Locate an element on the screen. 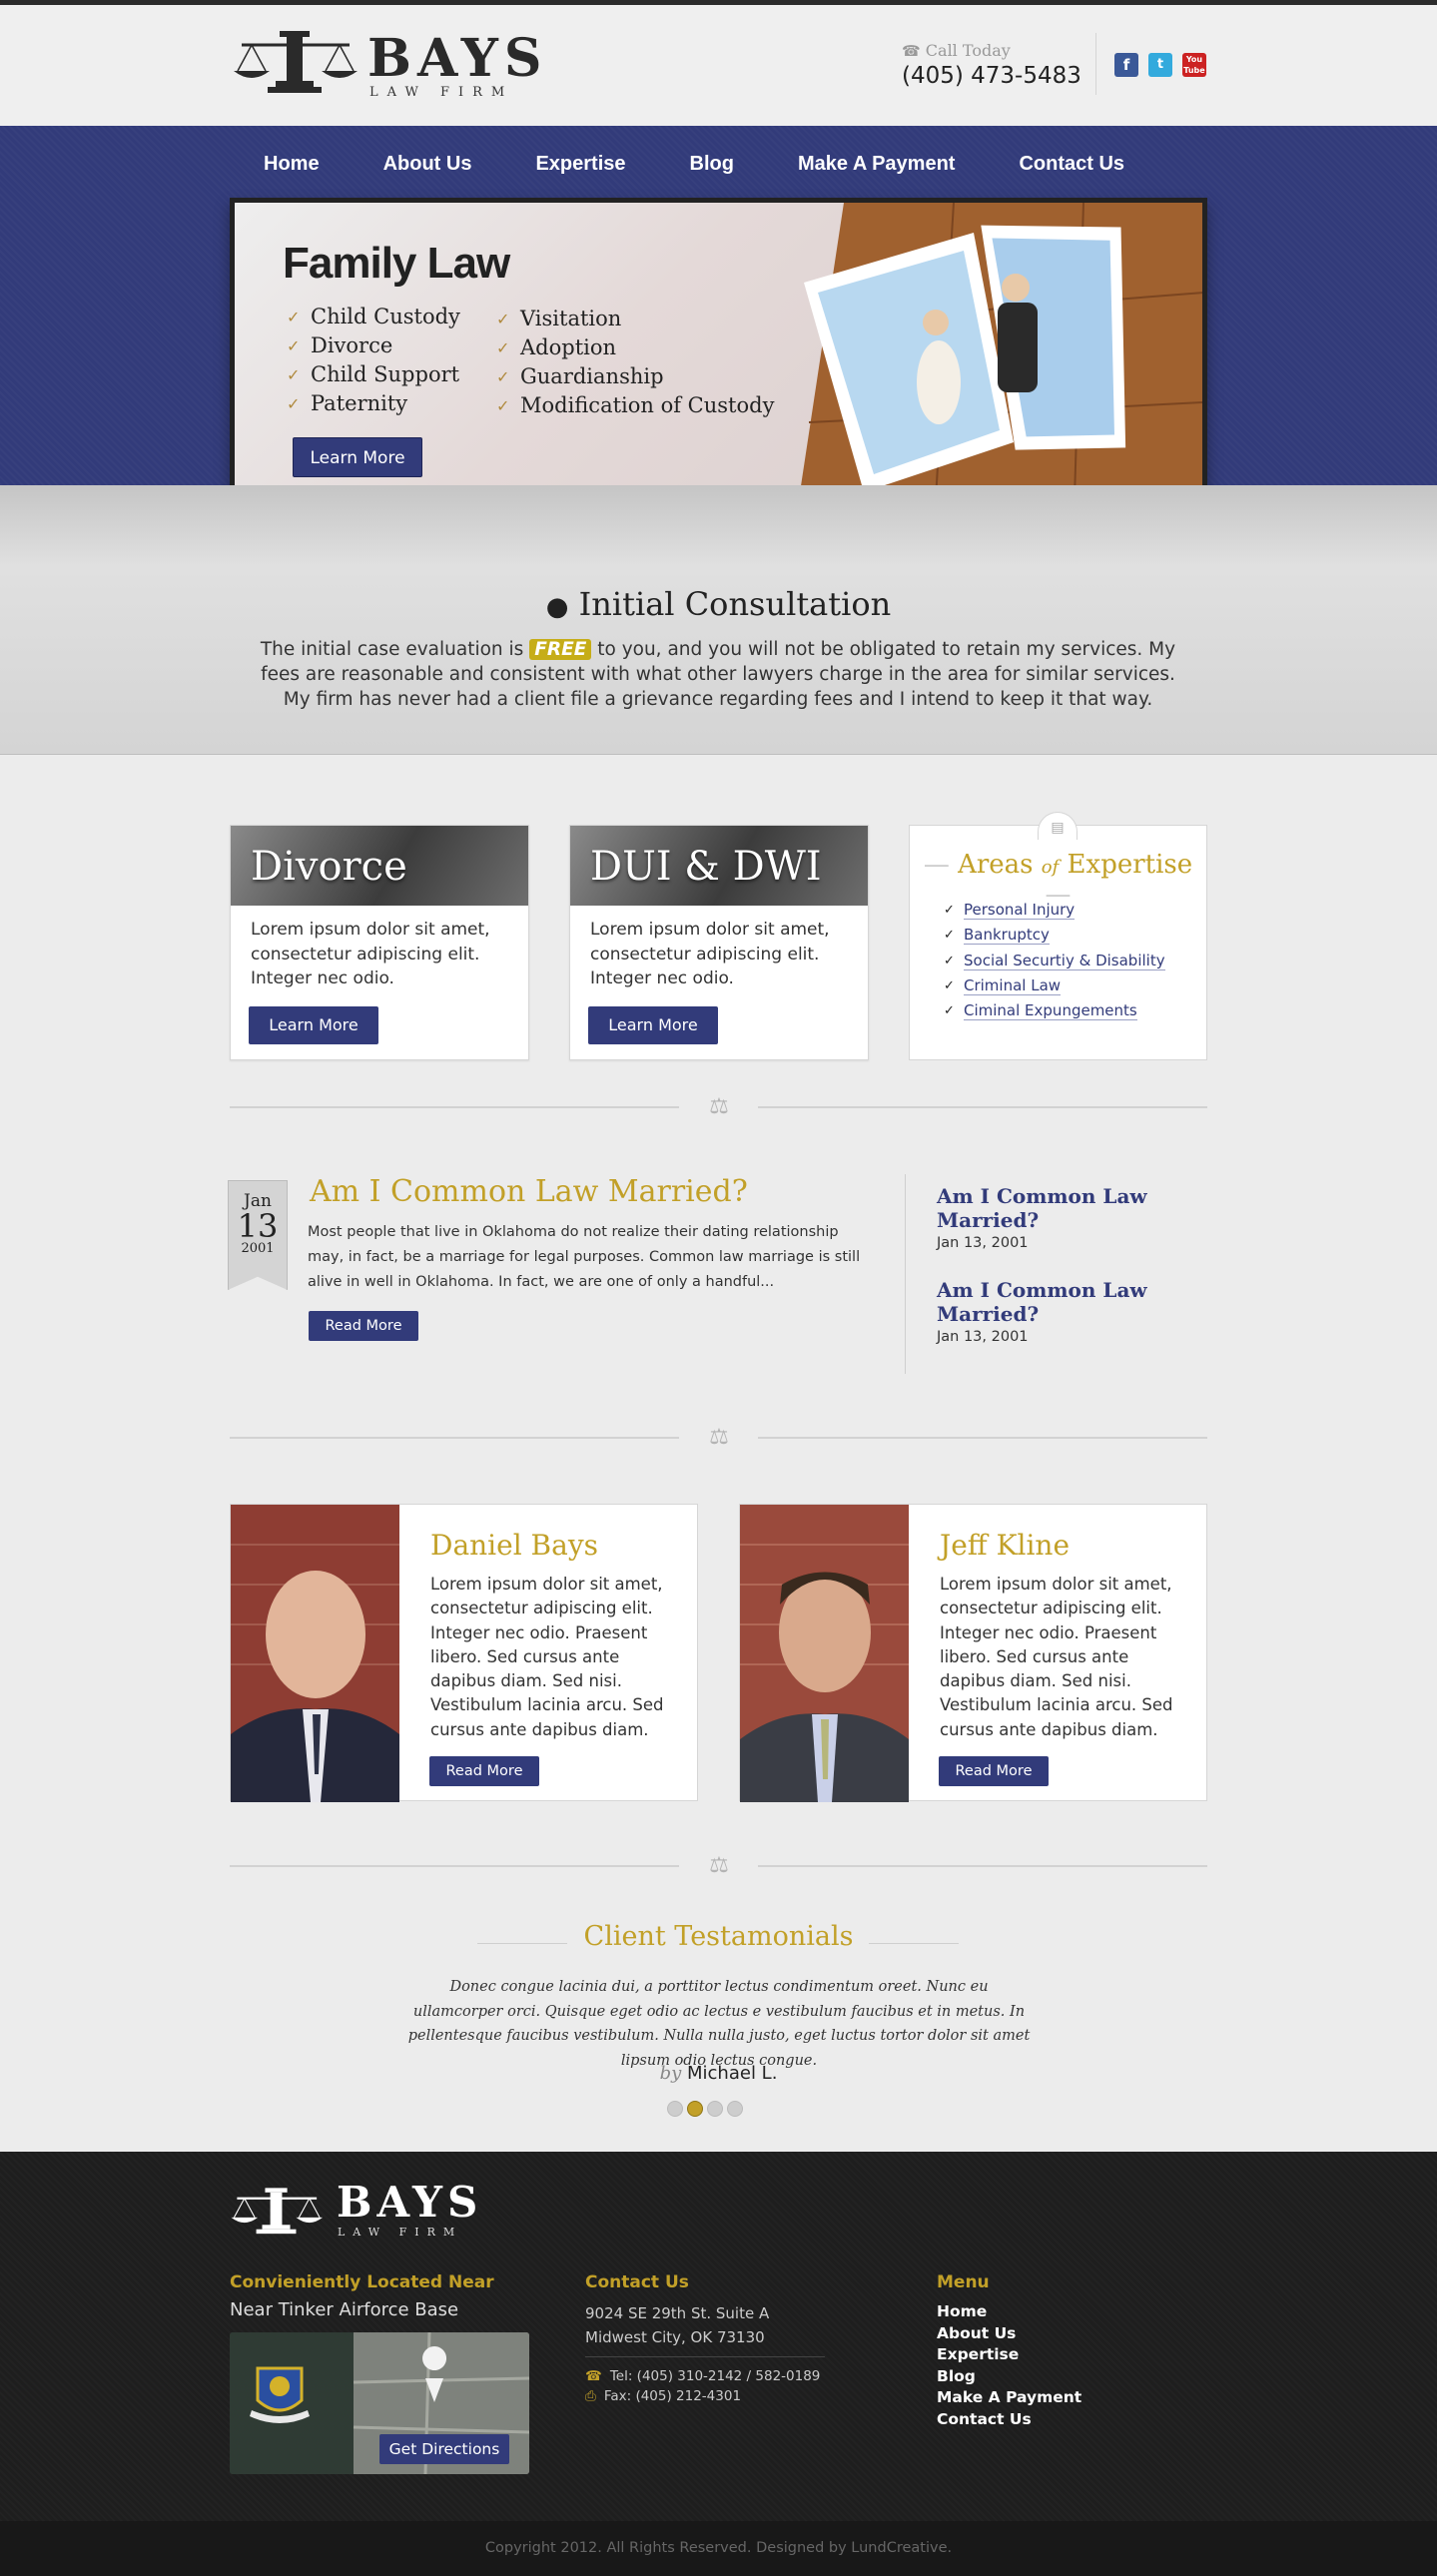  expertise-link-text: Criminal Law is located at coordinates (1013, 985).